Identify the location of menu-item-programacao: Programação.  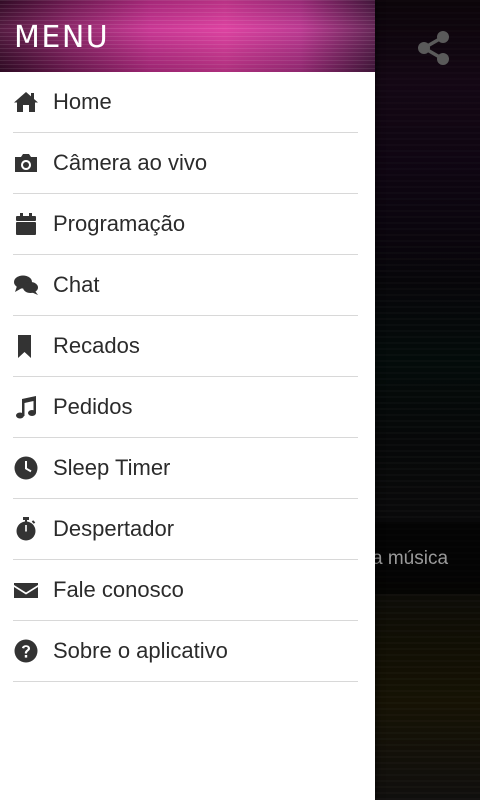
(185, 224).